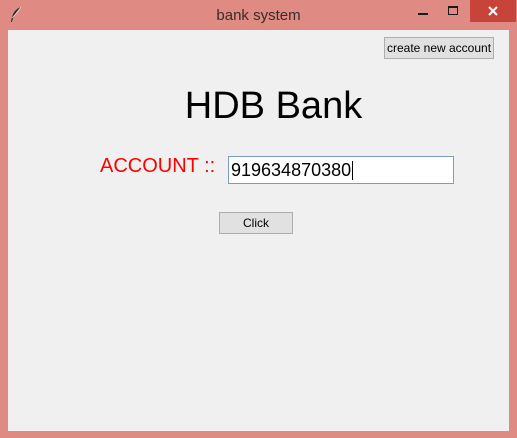 Image resolution: width=517 pixels, height=438 pixels. I want to click on maximize-icon, so click(453, 10).